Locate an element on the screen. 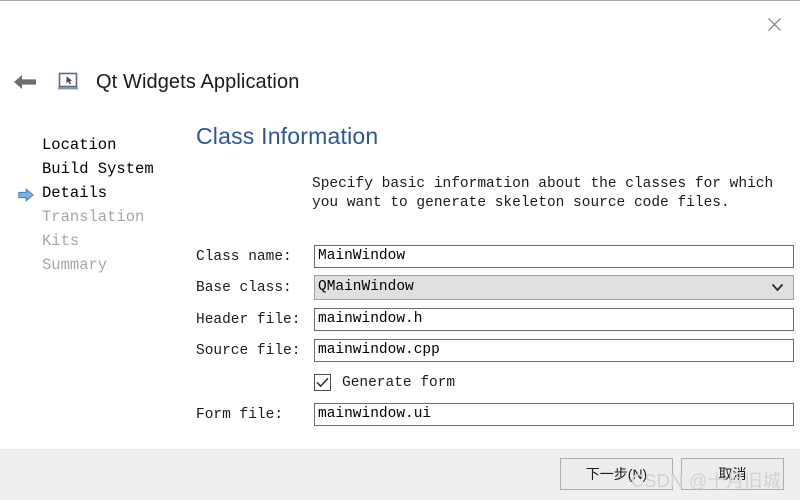  sidebar-item-translation: Translation is located at coordinates (90, 217).